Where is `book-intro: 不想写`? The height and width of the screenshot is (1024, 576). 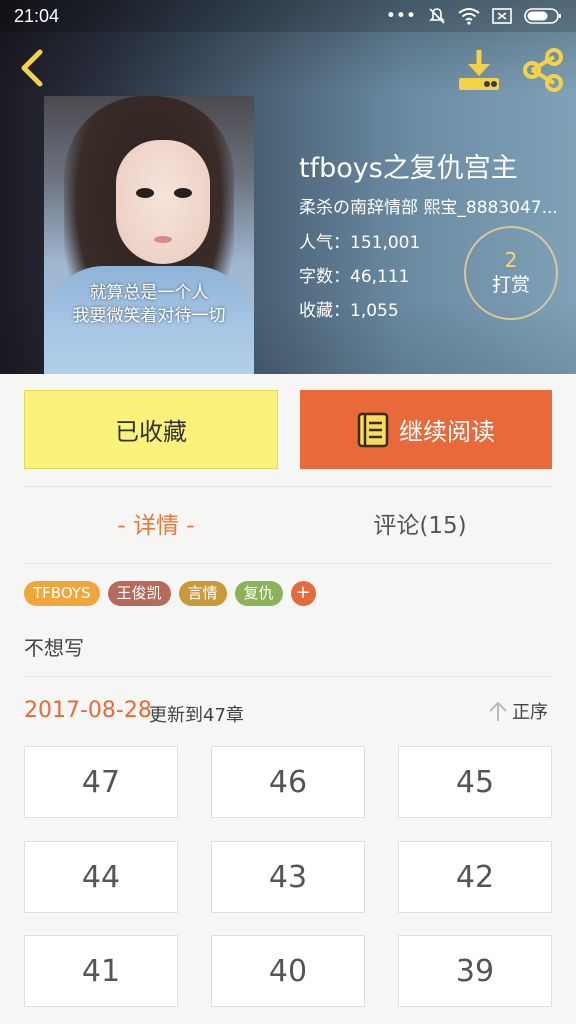 book-intro: 不想写 is located at coordinates (54, 648).